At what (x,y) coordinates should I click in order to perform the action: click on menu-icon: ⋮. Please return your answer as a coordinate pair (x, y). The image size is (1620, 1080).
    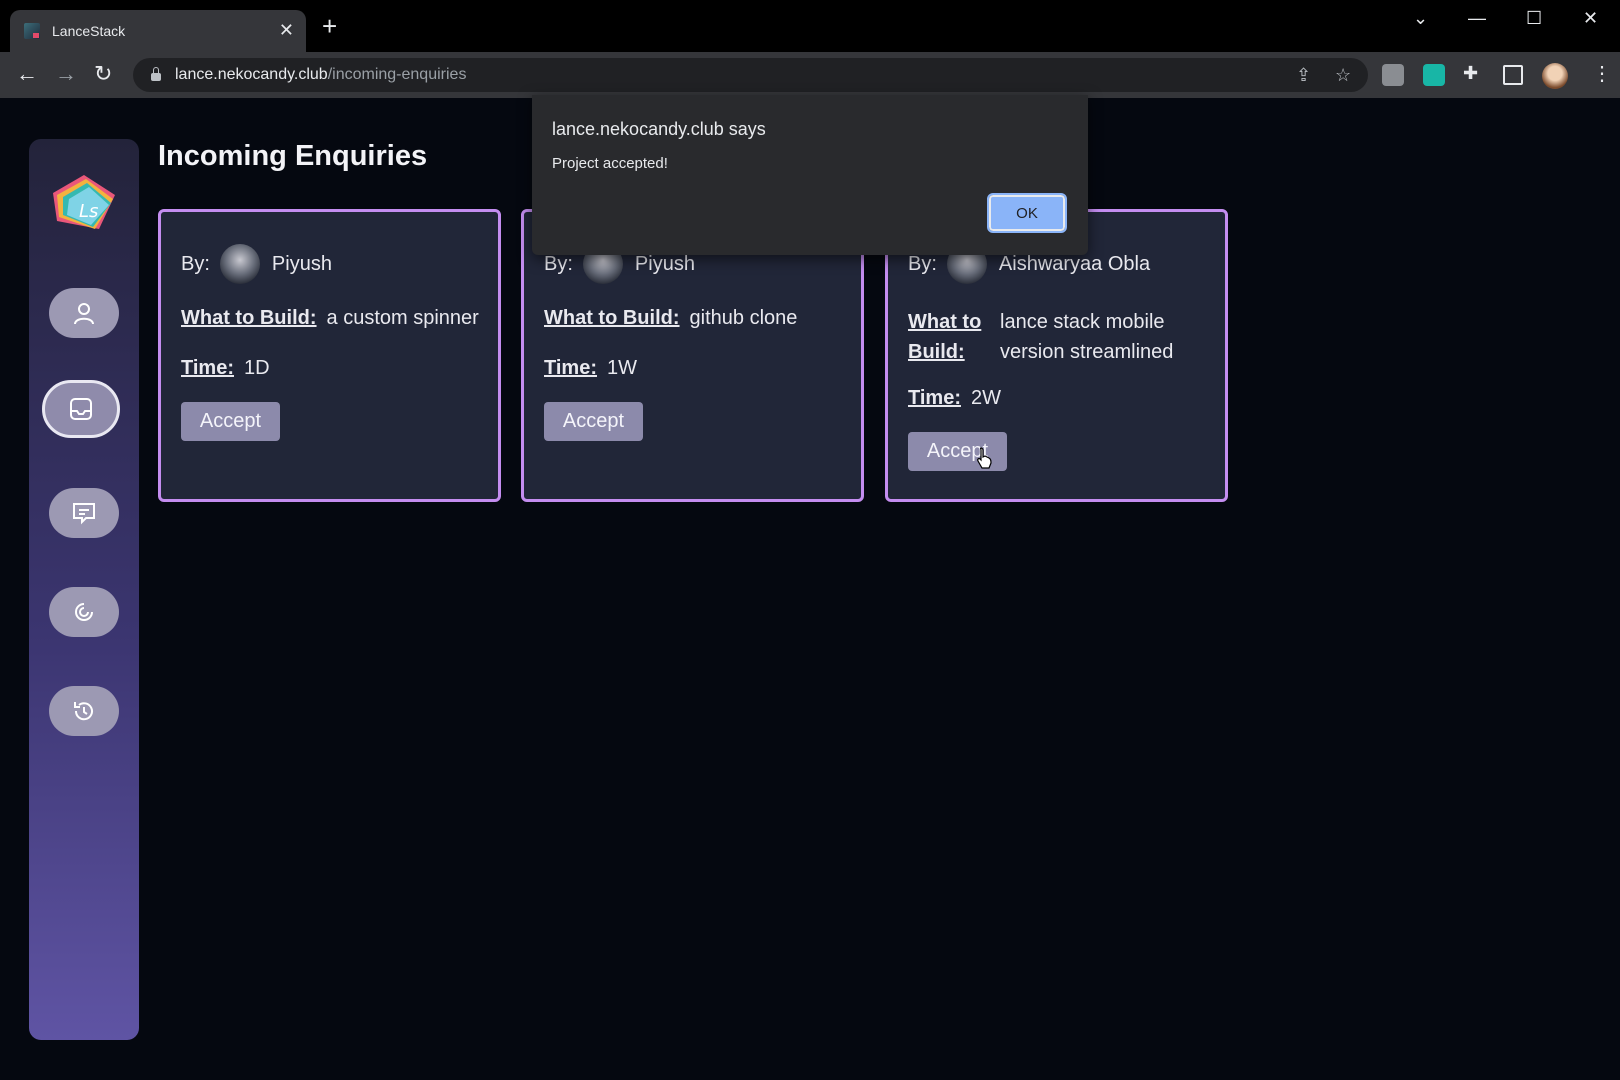
    Looking at the image, I should click on (1602, 74).